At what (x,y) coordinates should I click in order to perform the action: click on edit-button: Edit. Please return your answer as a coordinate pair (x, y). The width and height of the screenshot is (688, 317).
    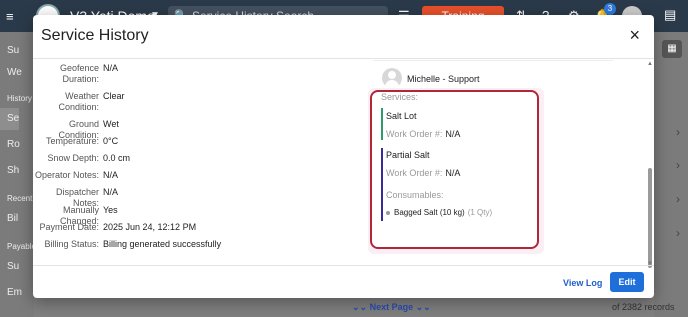
    Looking at the image, I should click on (627, 282).